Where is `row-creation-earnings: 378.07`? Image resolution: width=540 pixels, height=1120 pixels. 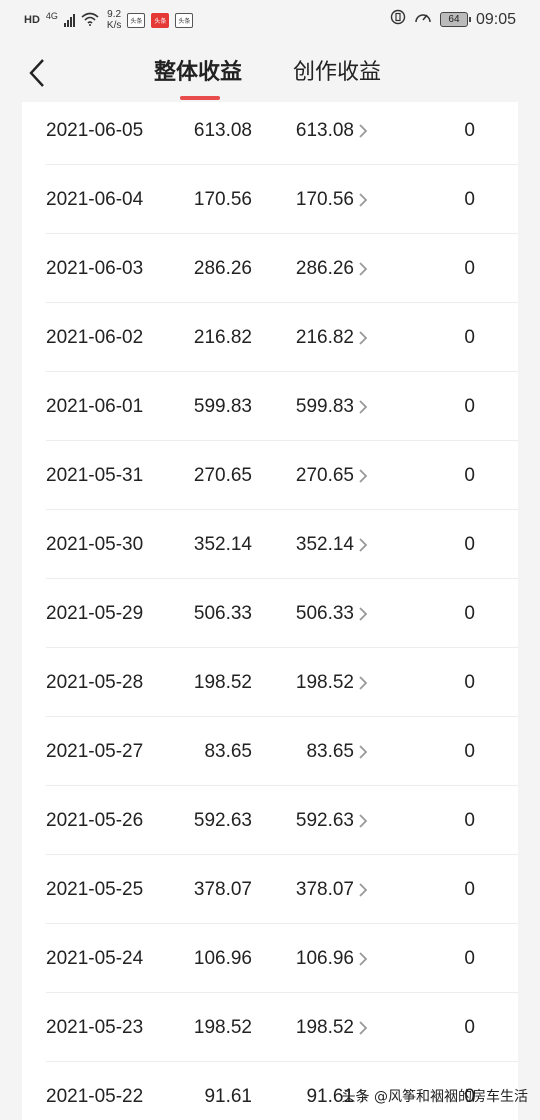
row-creation-earnings: 378.07 is located at coordinates (324, 889).